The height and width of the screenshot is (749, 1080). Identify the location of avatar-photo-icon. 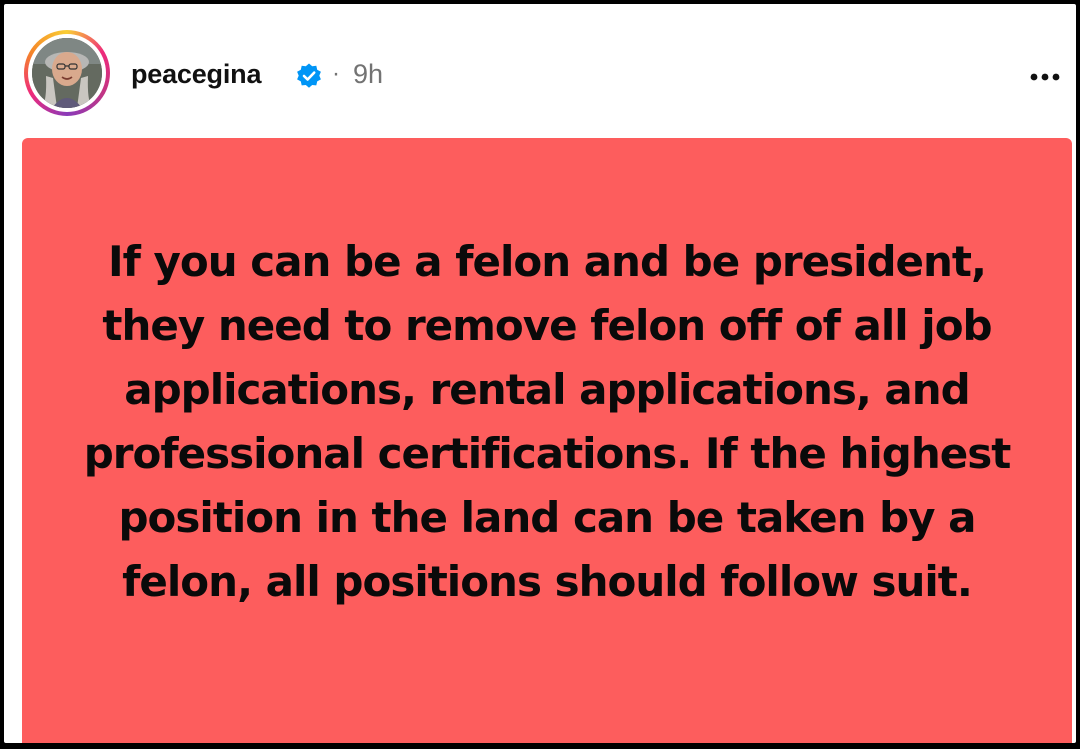
(67, 73).